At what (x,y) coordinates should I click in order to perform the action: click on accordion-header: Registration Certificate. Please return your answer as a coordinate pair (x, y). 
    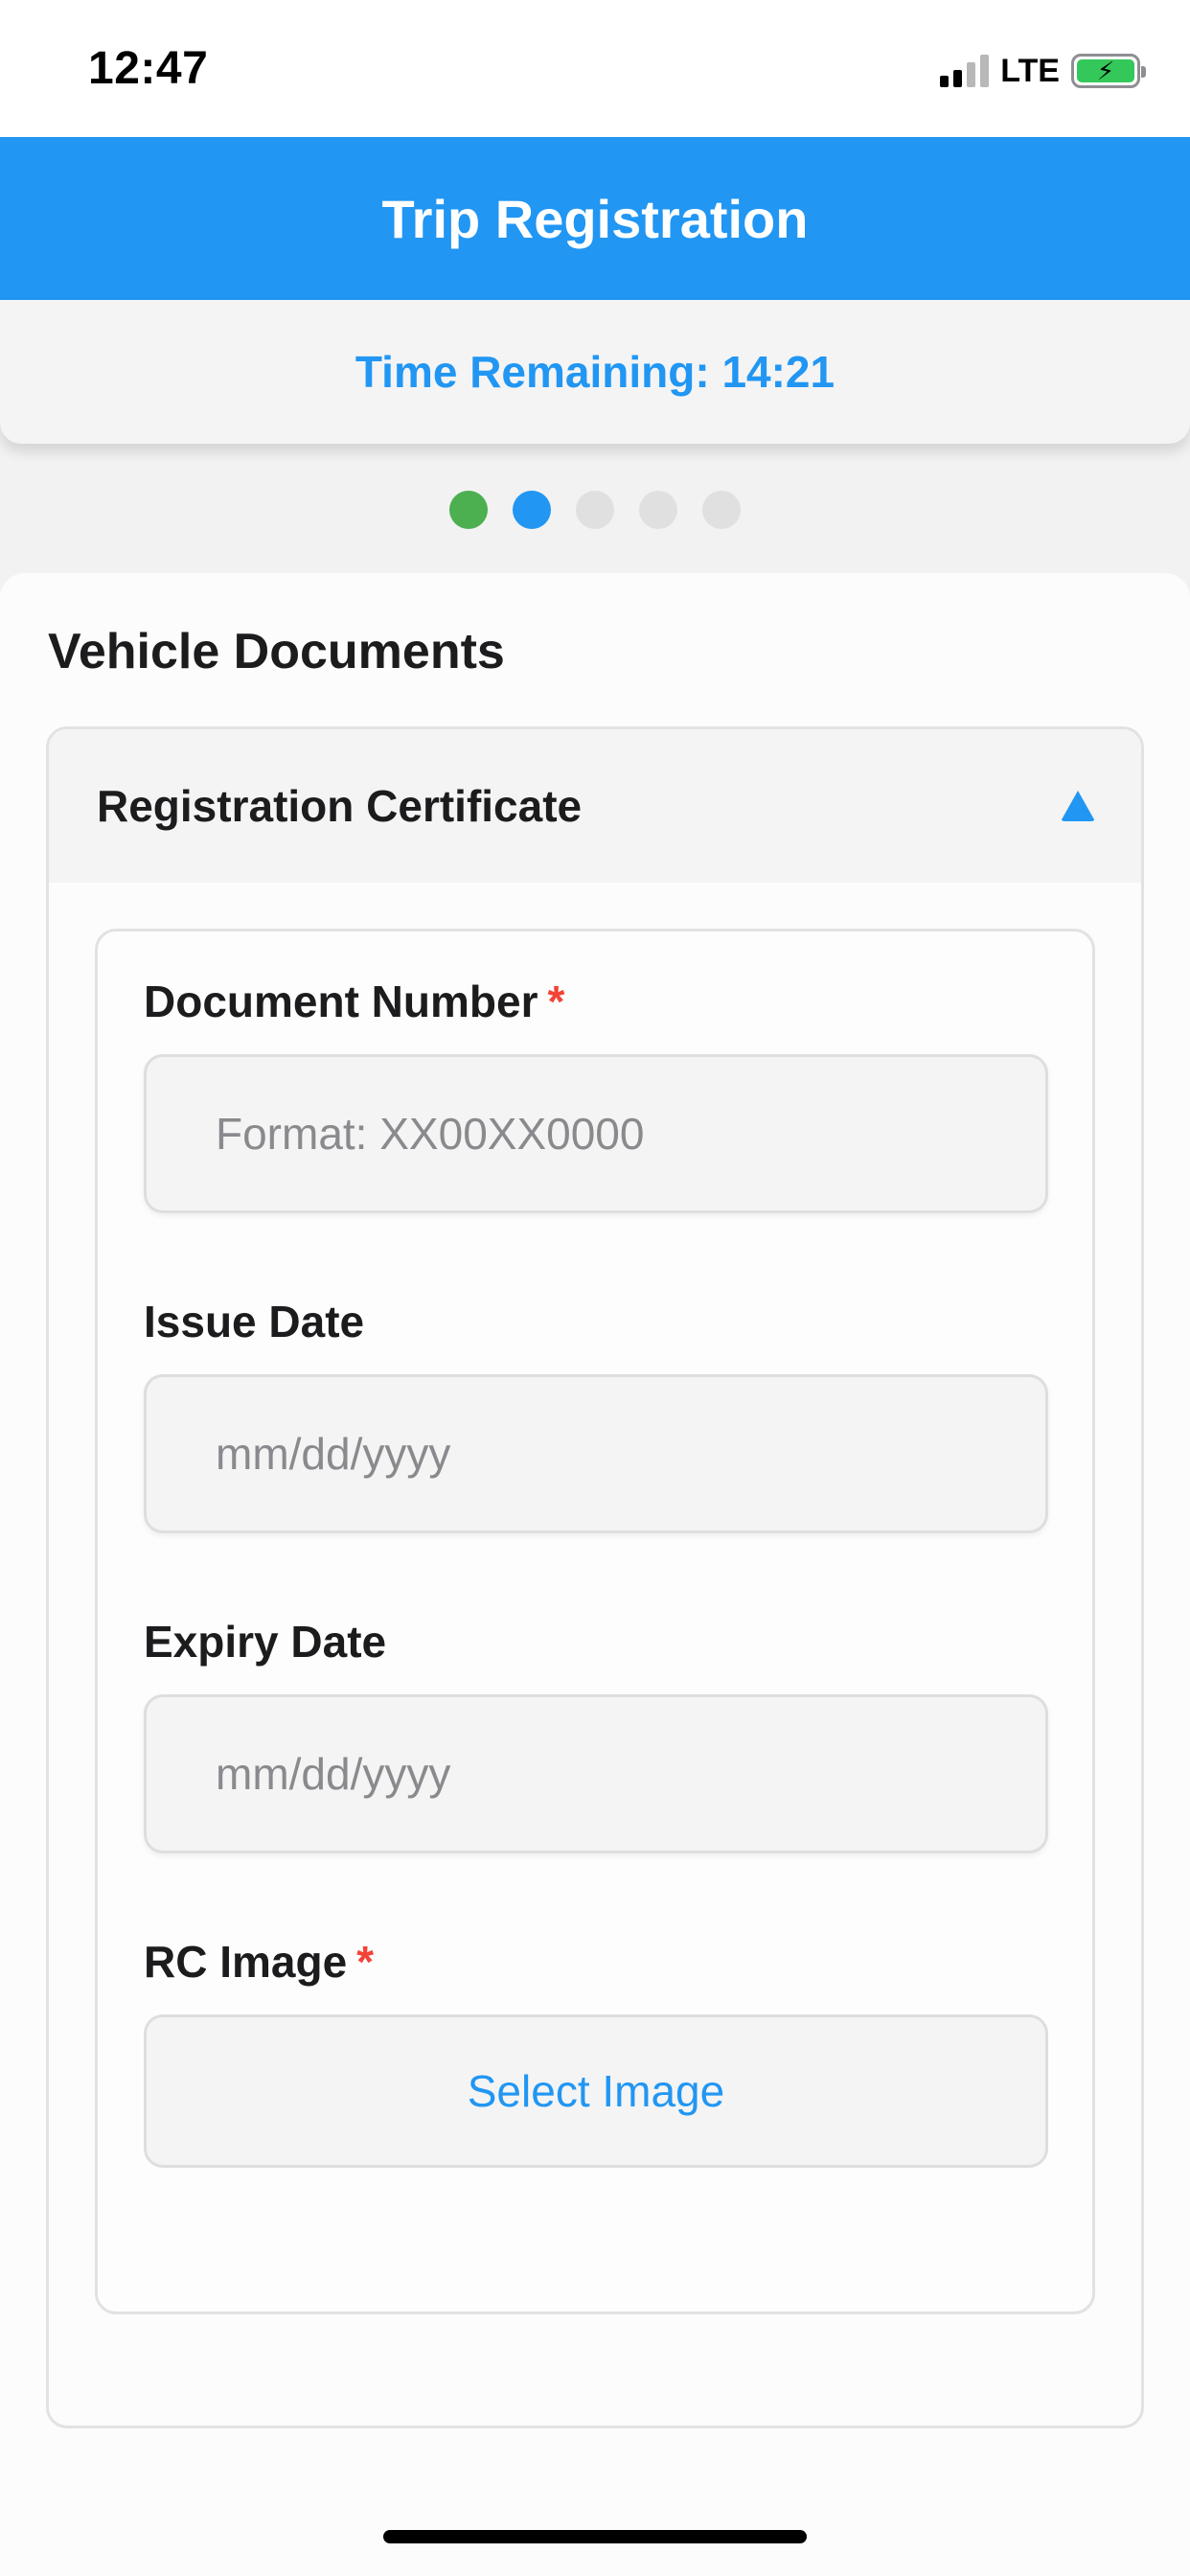
    Looking at the image, I should click on (595, 806).